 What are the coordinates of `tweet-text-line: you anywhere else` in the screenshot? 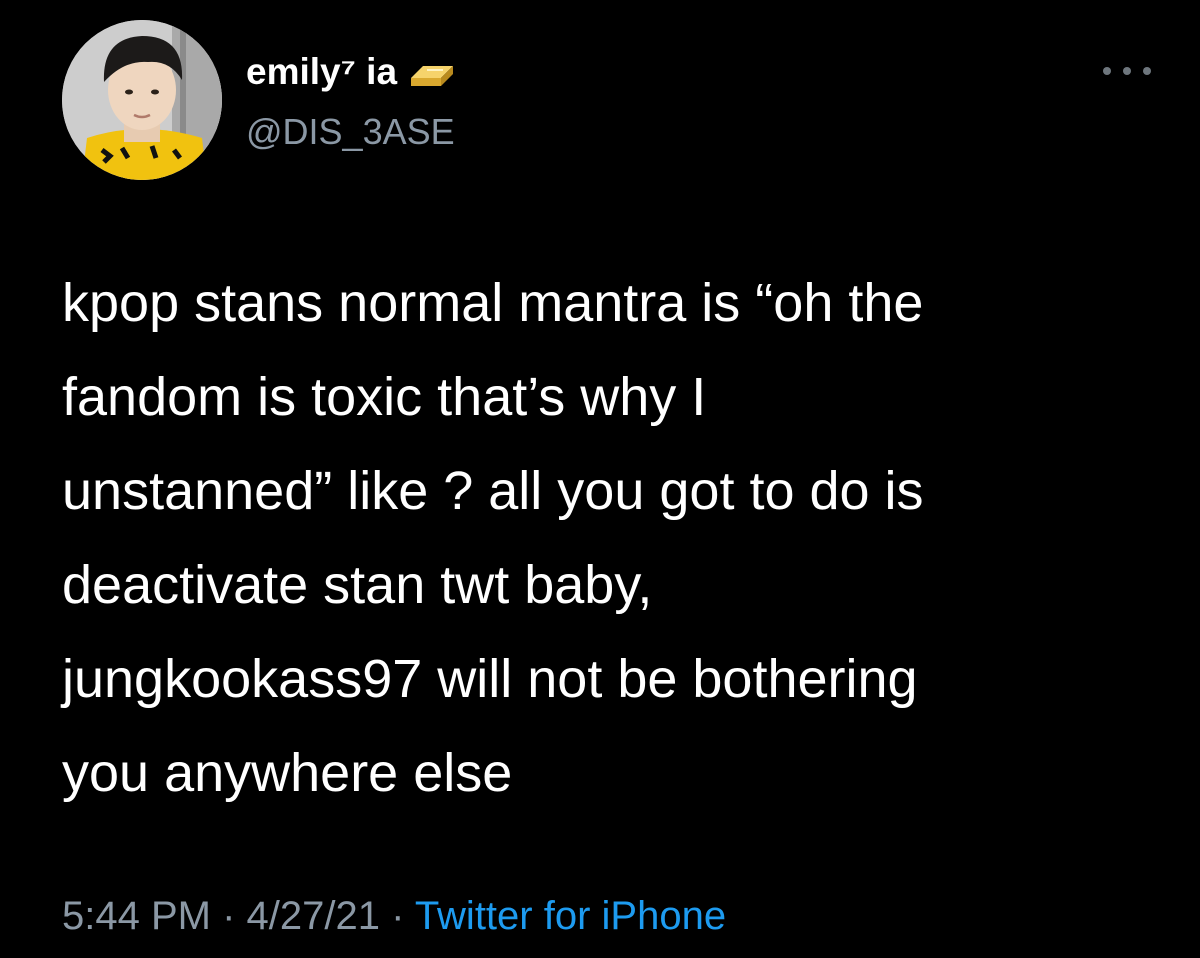 It's located at (287, 773).